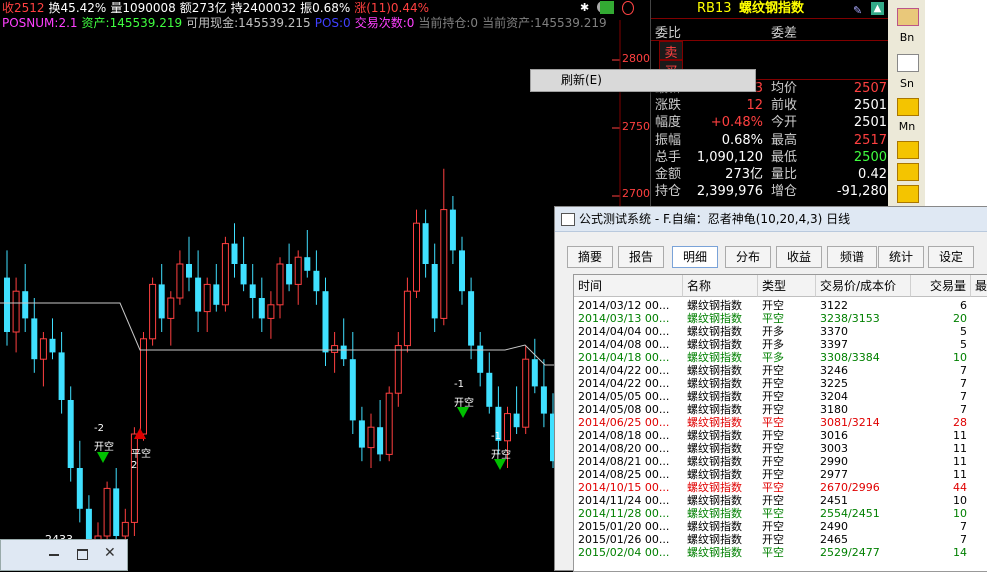  What do you see at coordinates (695, 257) in the screenshot?
I see `tab-detail: 明细` at bounding box center [695, 257].